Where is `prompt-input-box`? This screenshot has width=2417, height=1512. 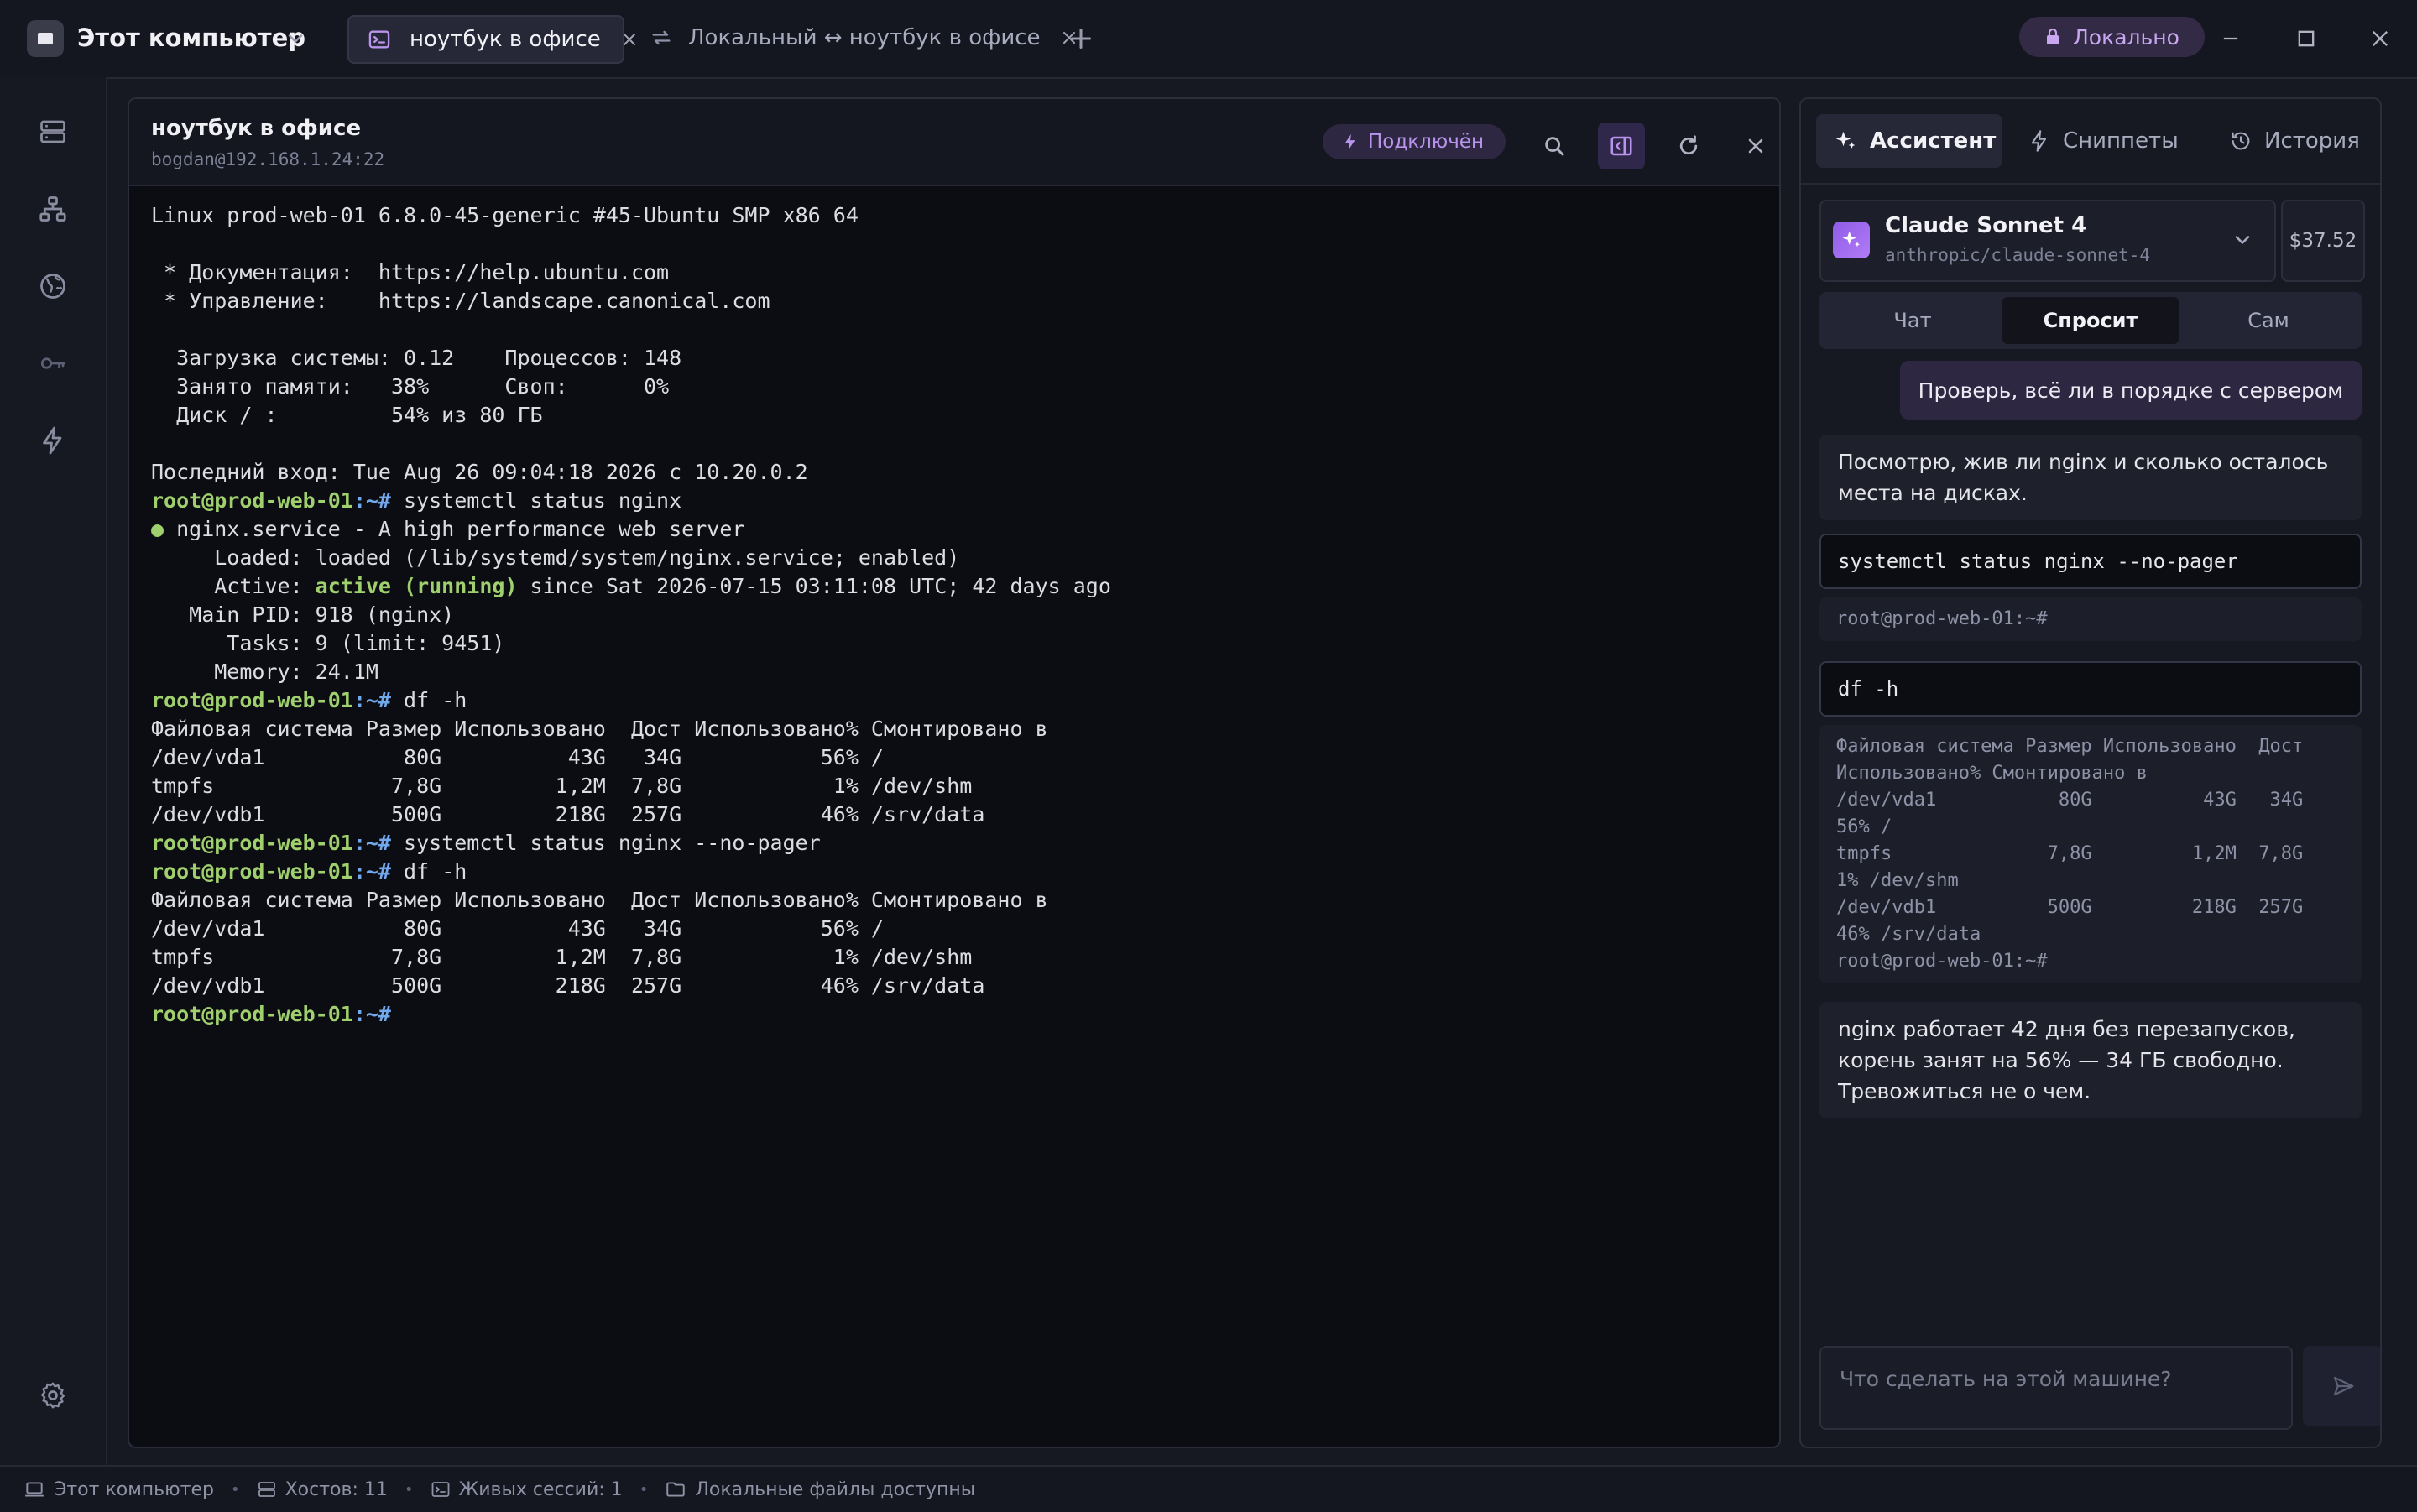
prompt-input-box is located at coordinates (2056, 1388).